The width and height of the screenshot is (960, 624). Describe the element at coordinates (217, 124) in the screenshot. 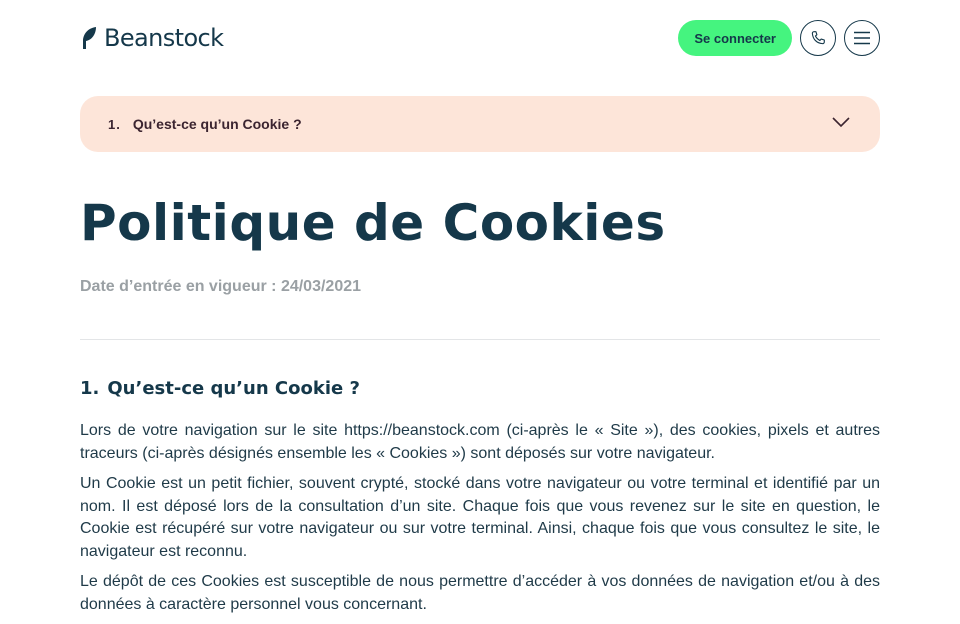

I see `accordion-label: Qu’est-ce qu’un Cookie ?` at that location.